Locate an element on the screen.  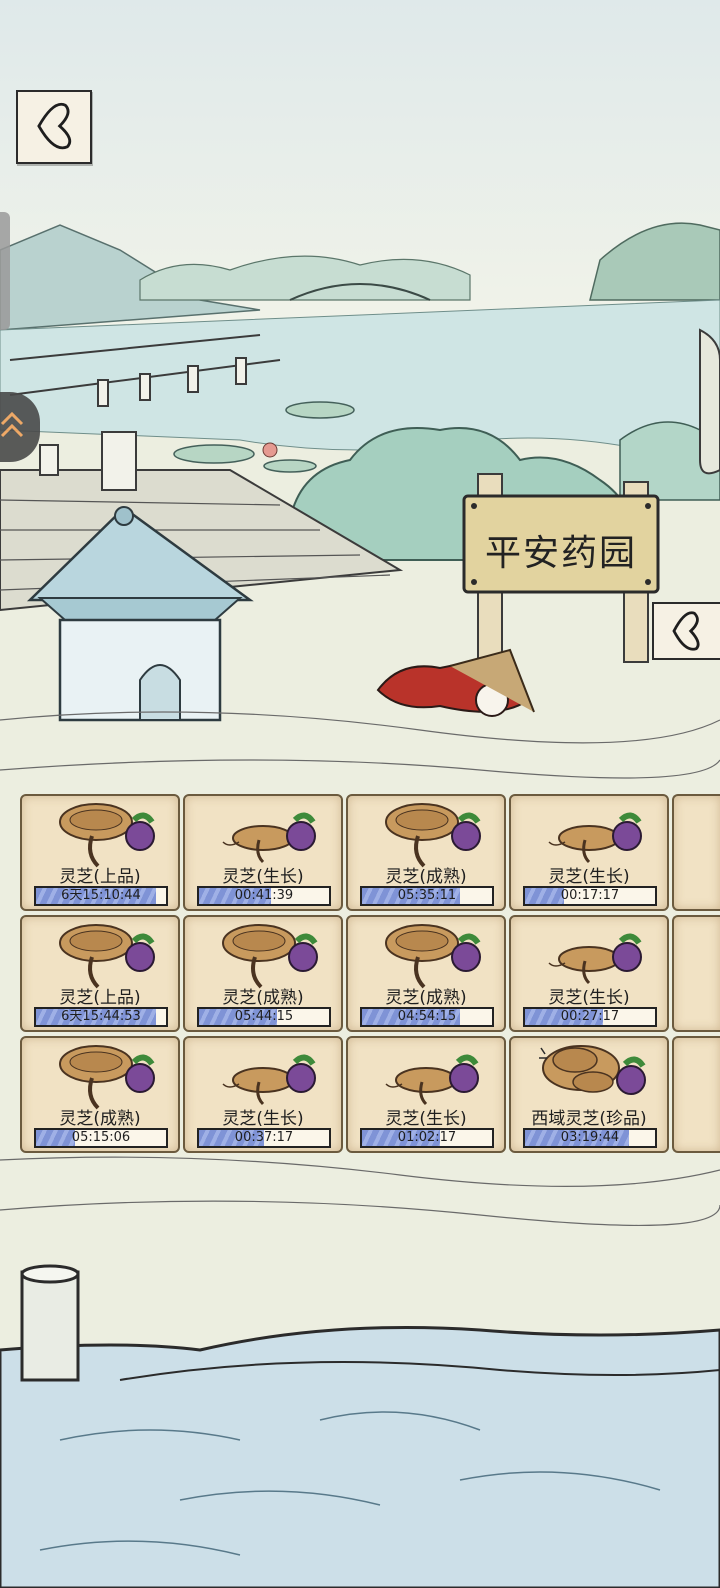
herb-name: 西域灵芝(珍品) is located at coordinates (589, 1119).